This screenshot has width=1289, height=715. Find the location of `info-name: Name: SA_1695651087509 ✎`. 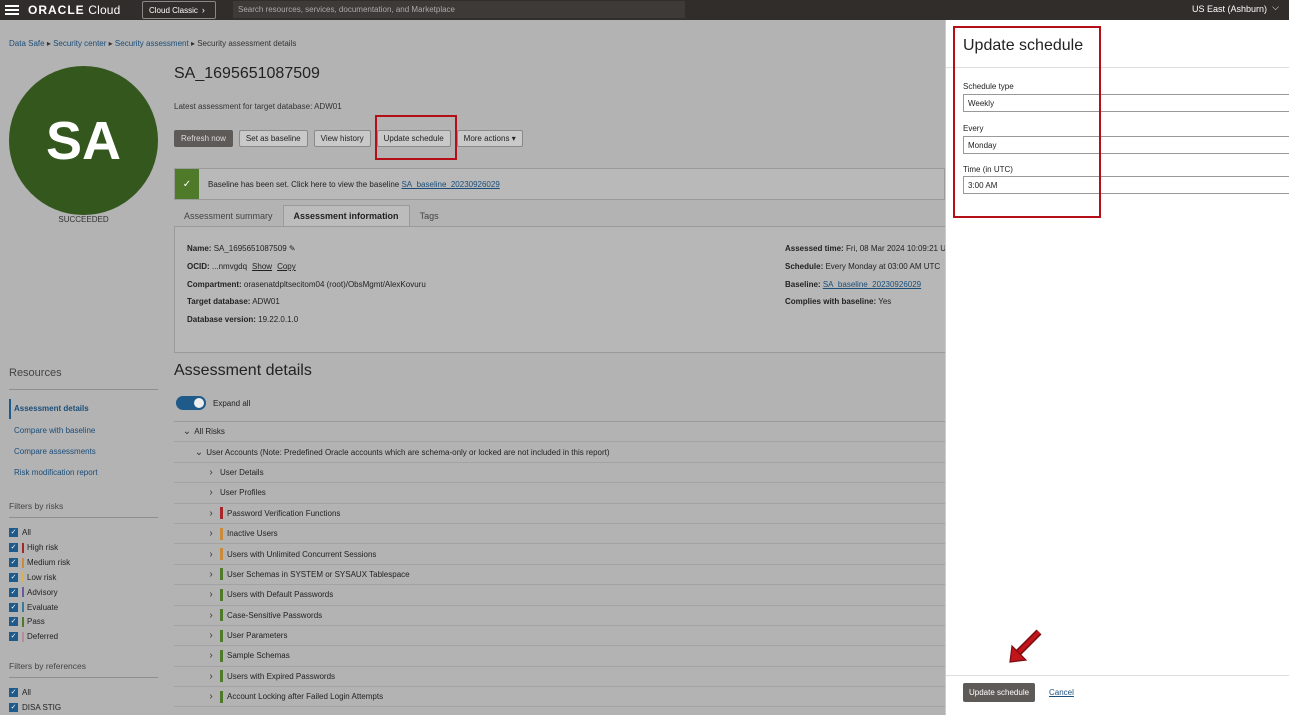

info-name: Name: SA_1695651087509 ✎ is located at coordinates (241, 248).